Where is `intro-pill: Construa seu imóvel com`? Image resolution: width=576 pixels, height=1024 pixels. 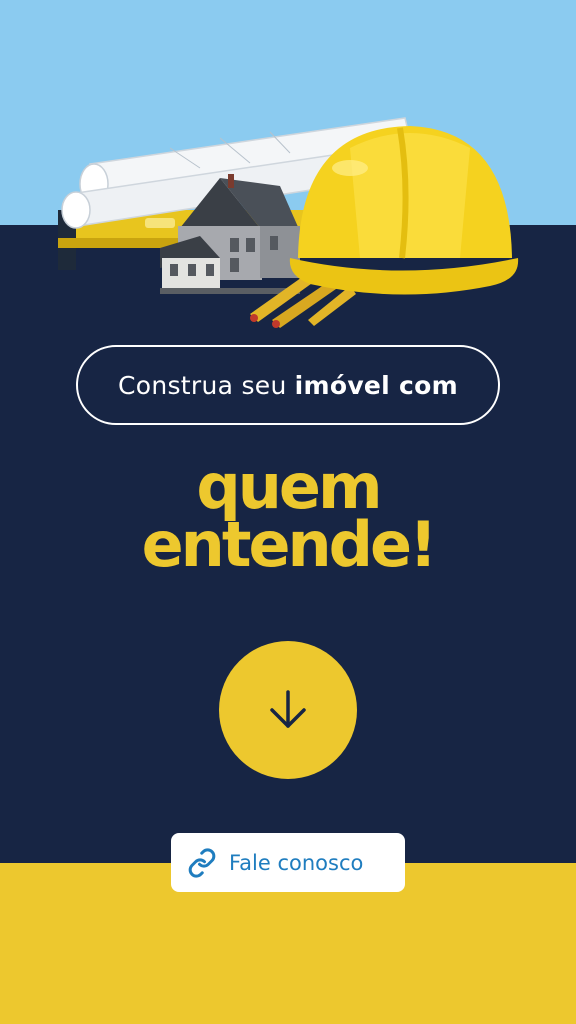
intro-pill: Construa seu imóvel com is located at coordinates (288, 385).